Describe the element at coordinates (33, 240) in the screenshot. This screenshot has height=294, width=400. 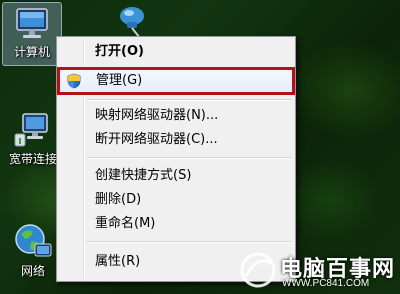
I see `network-globe-icon` at that location.